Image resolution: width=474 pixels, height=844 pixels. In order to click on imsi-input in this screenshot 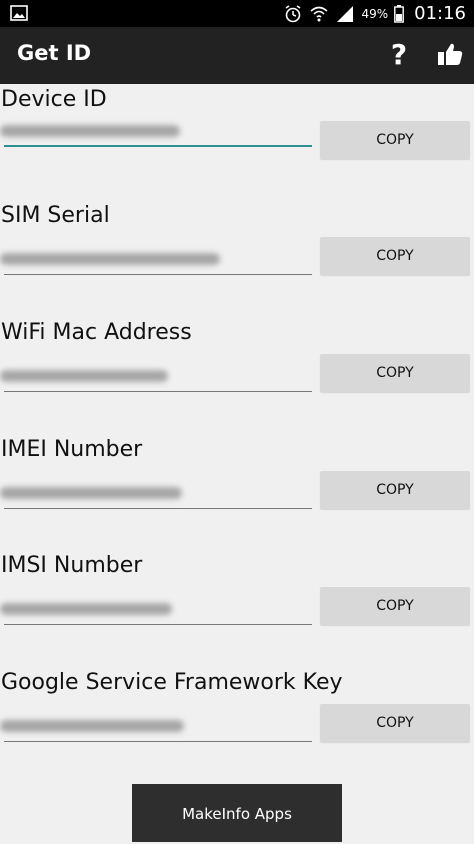, I will do `click(156, 608)`.